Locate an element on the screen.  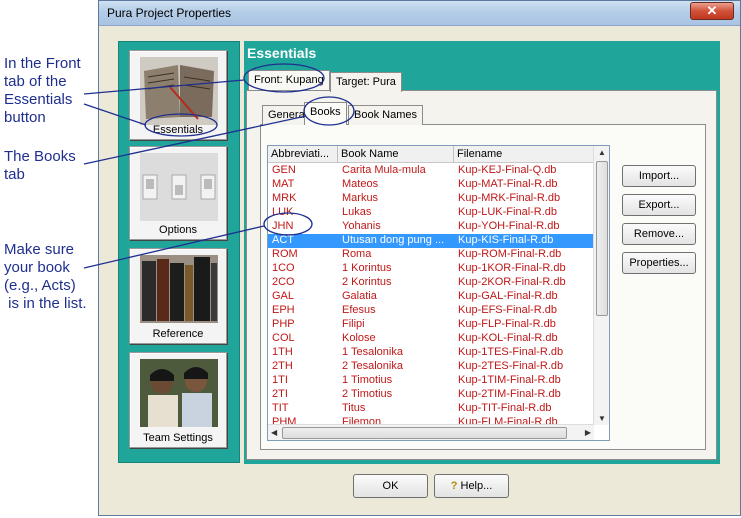
switches-icon is located at coordinates (179, 187).